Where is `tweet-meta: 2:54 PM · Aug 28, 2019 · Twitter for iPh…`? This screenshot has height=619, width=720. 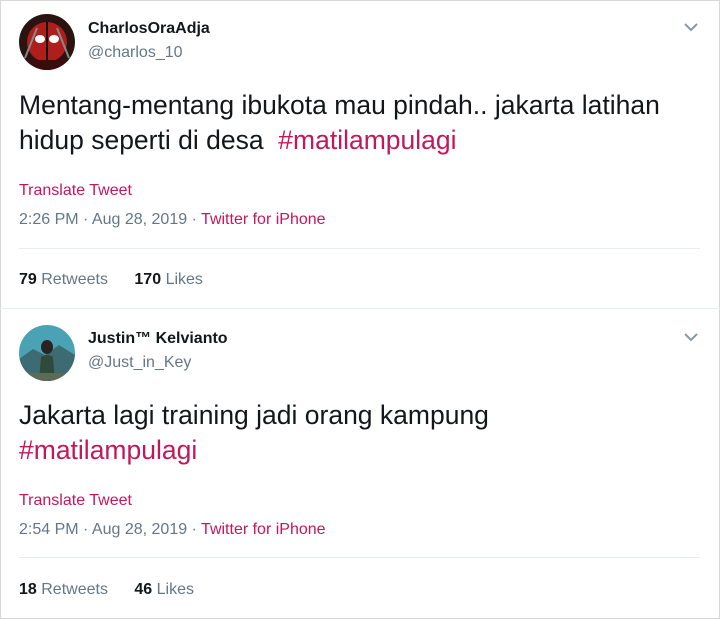
tweet-meta: 2:54 PM · Aug 28, 2019 · Twitter for iPh… is located at coordinates (172, 530).